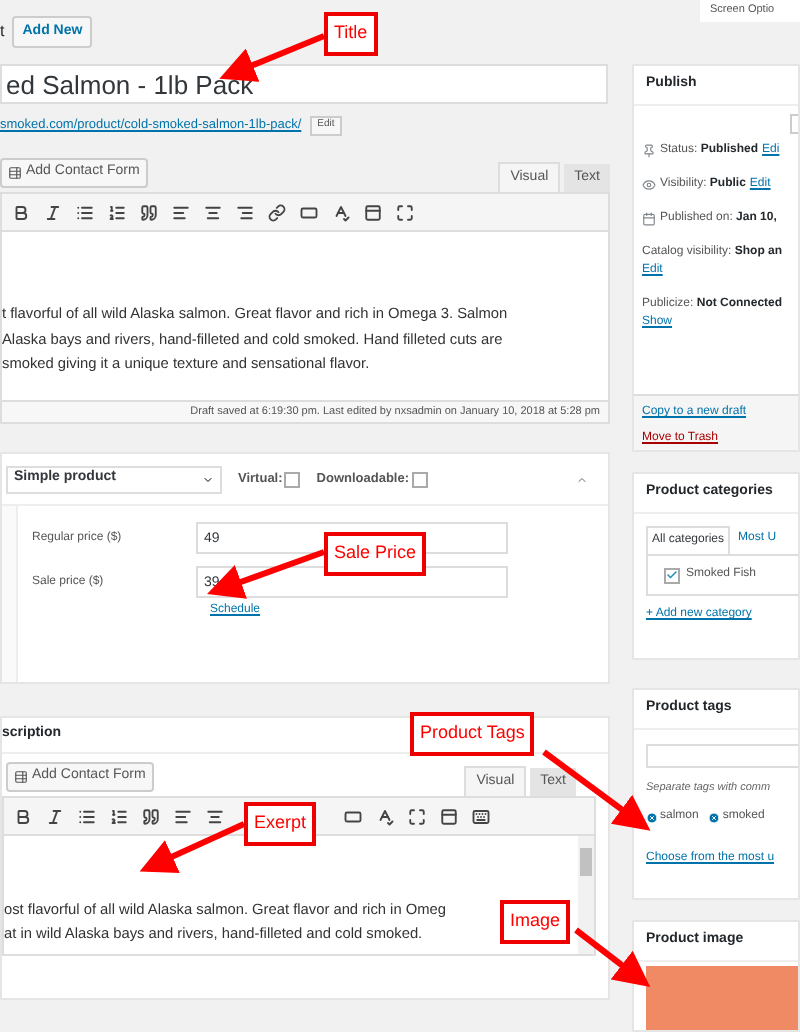 Image resolution: width=800 pixels, height=1032 pixels. What do you see at coordinates (305, 316) in the screenshot?
I see `editor-content-area` at bounding box center [305, 316].